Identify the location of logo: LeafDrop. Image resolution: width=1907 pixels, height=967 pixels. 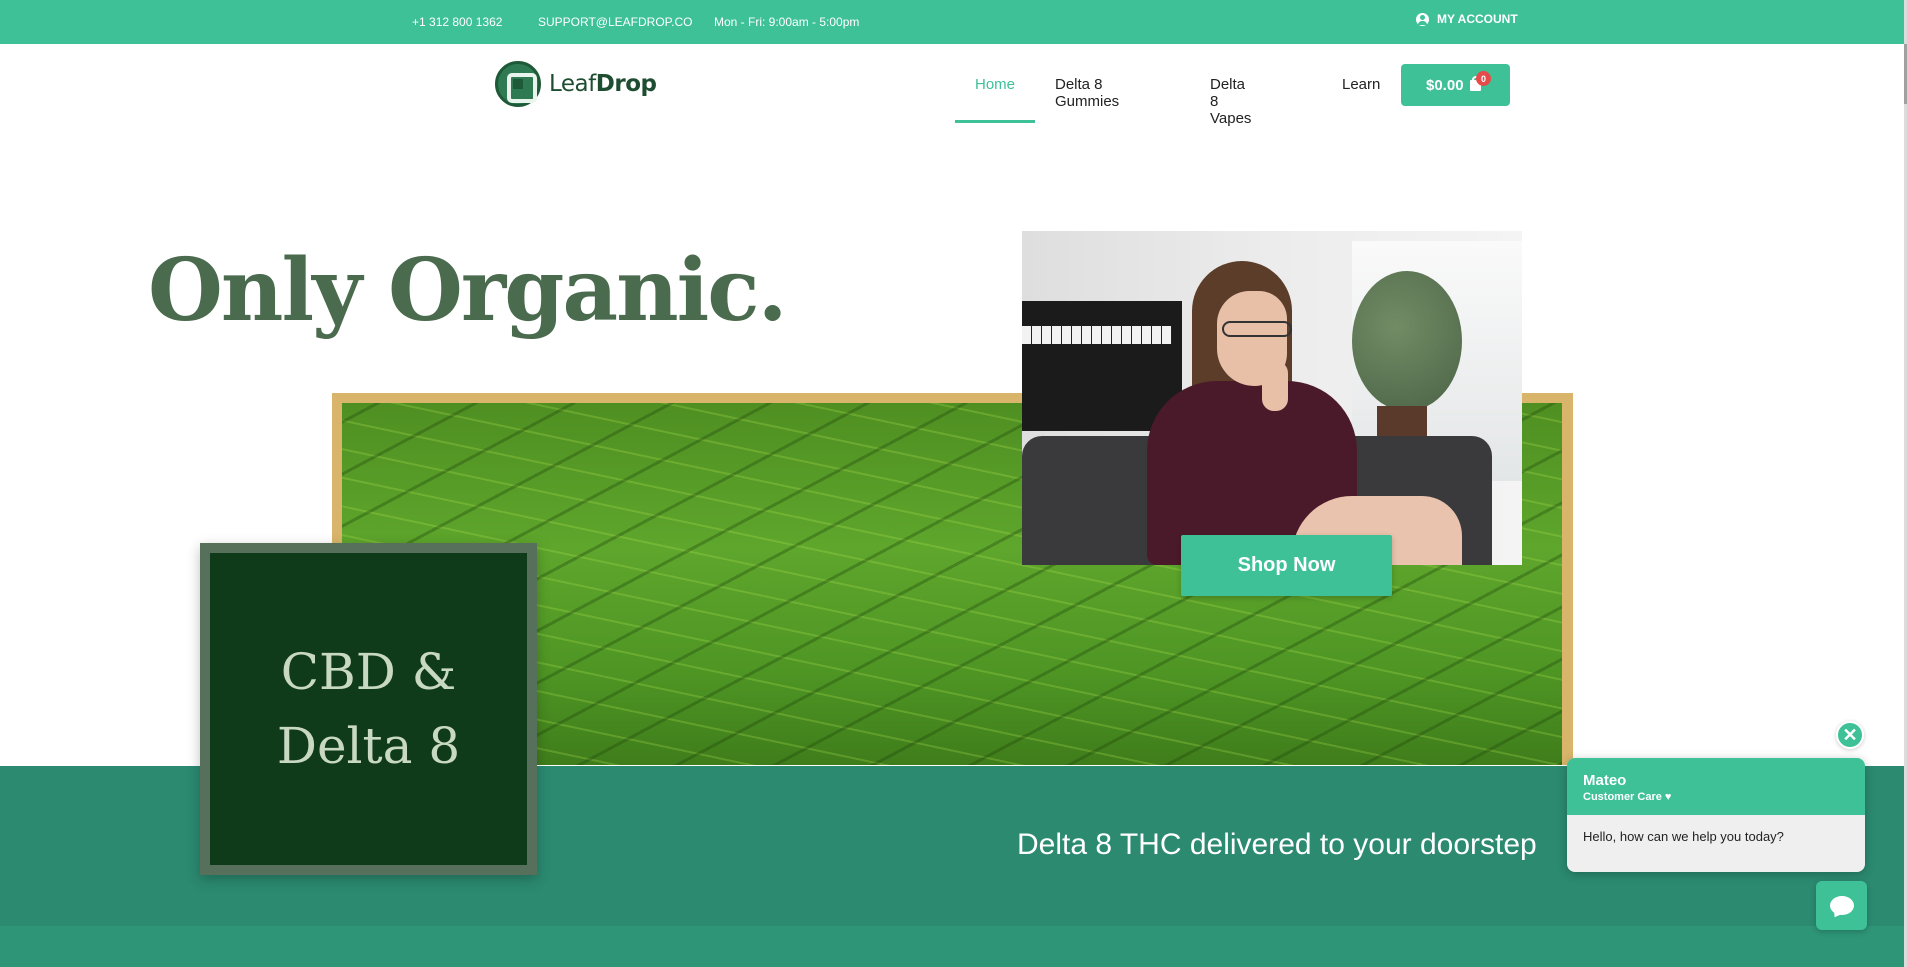
(576, 84).